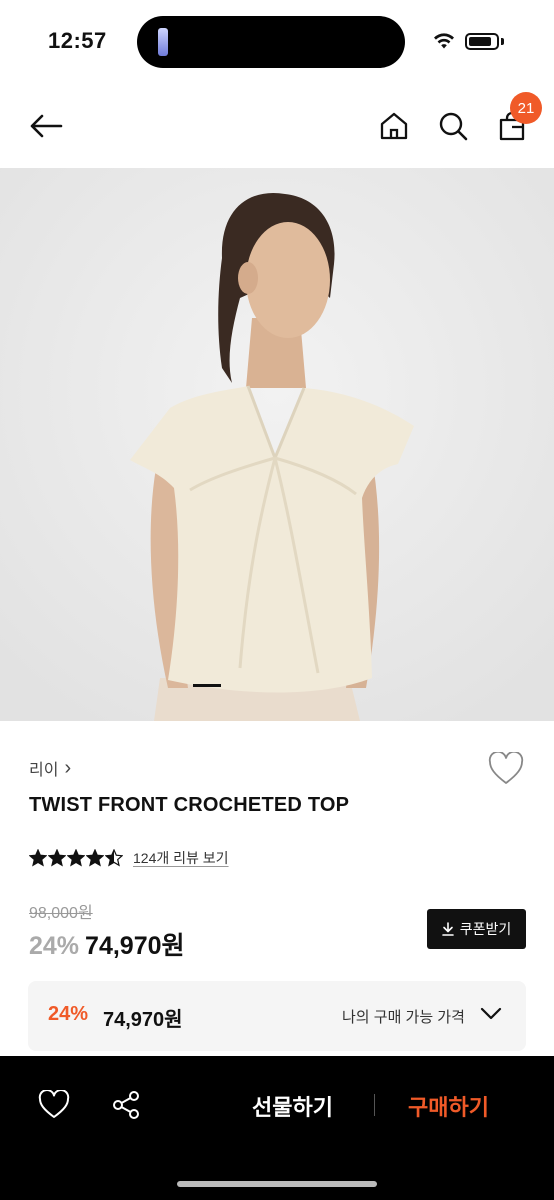  I want to click on flashlight-icon, so click(163, 42).